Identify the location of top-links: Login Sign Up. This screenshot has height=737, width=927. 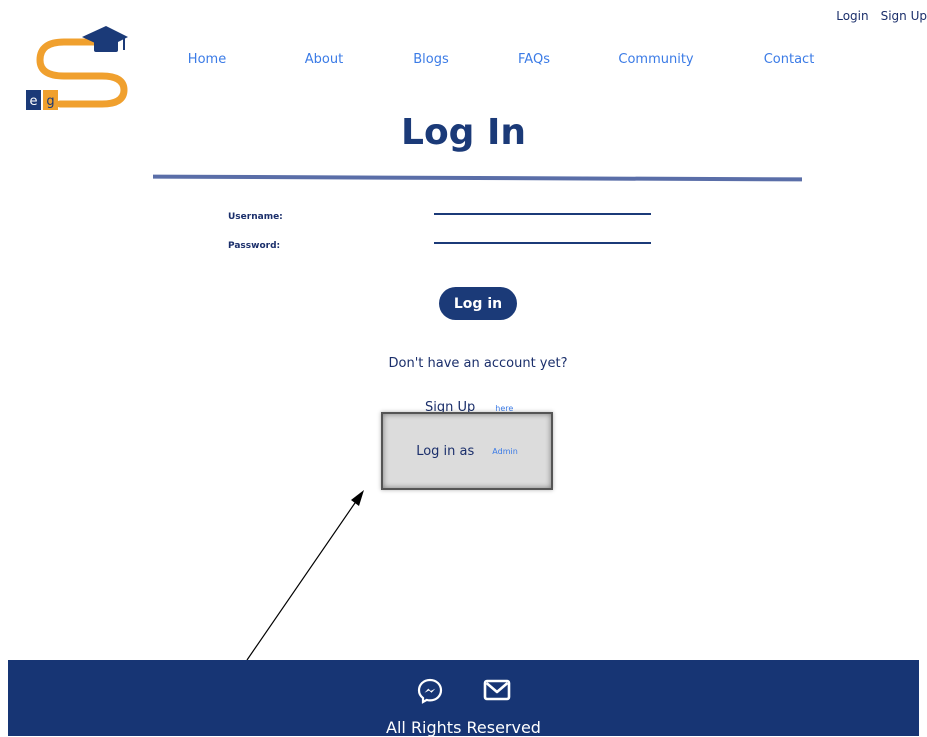
(881, 16).